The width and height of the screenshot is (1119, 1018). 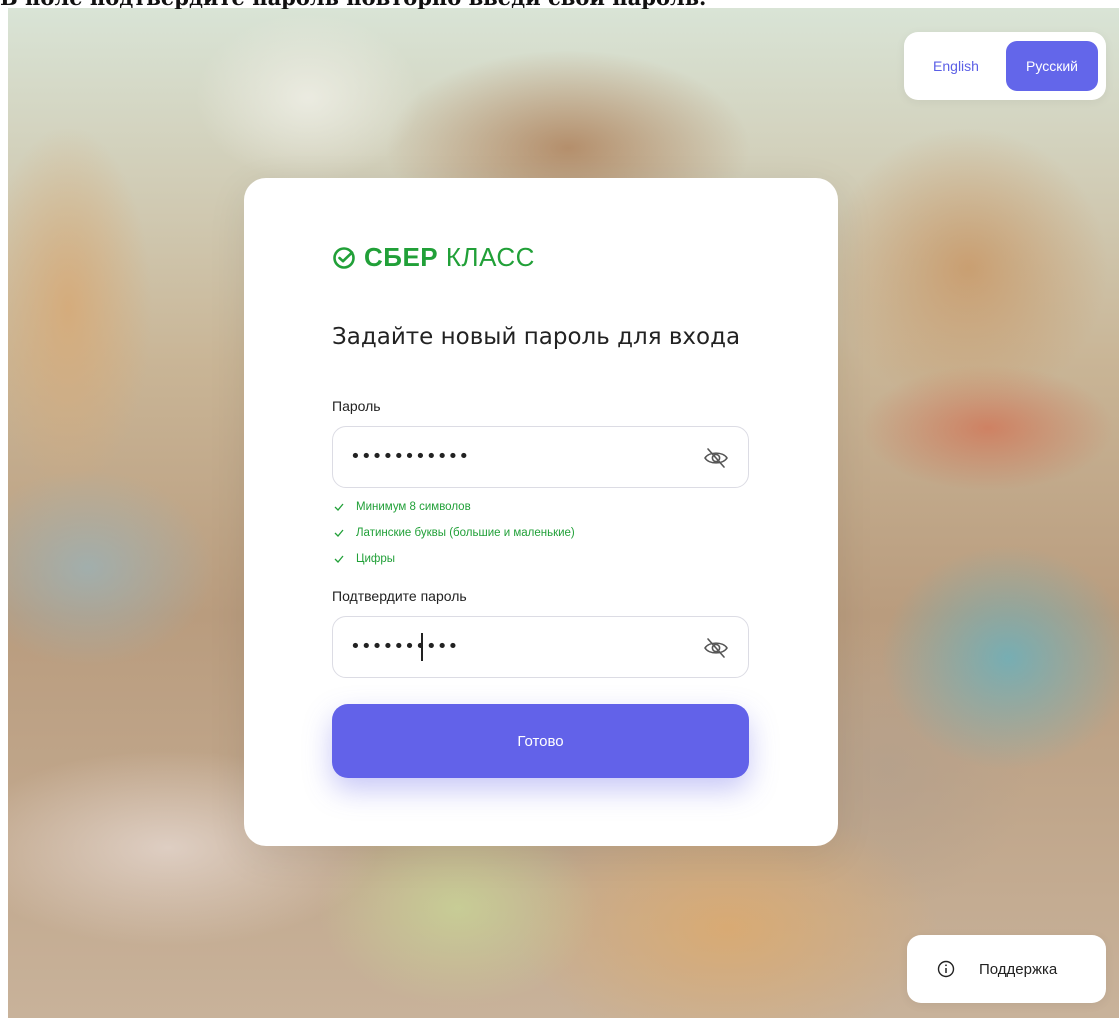 What do you see at coordinates (1005, 66) in the screenshot?
I see `language-switch: English Русский` at bounding box center [1005, 66].